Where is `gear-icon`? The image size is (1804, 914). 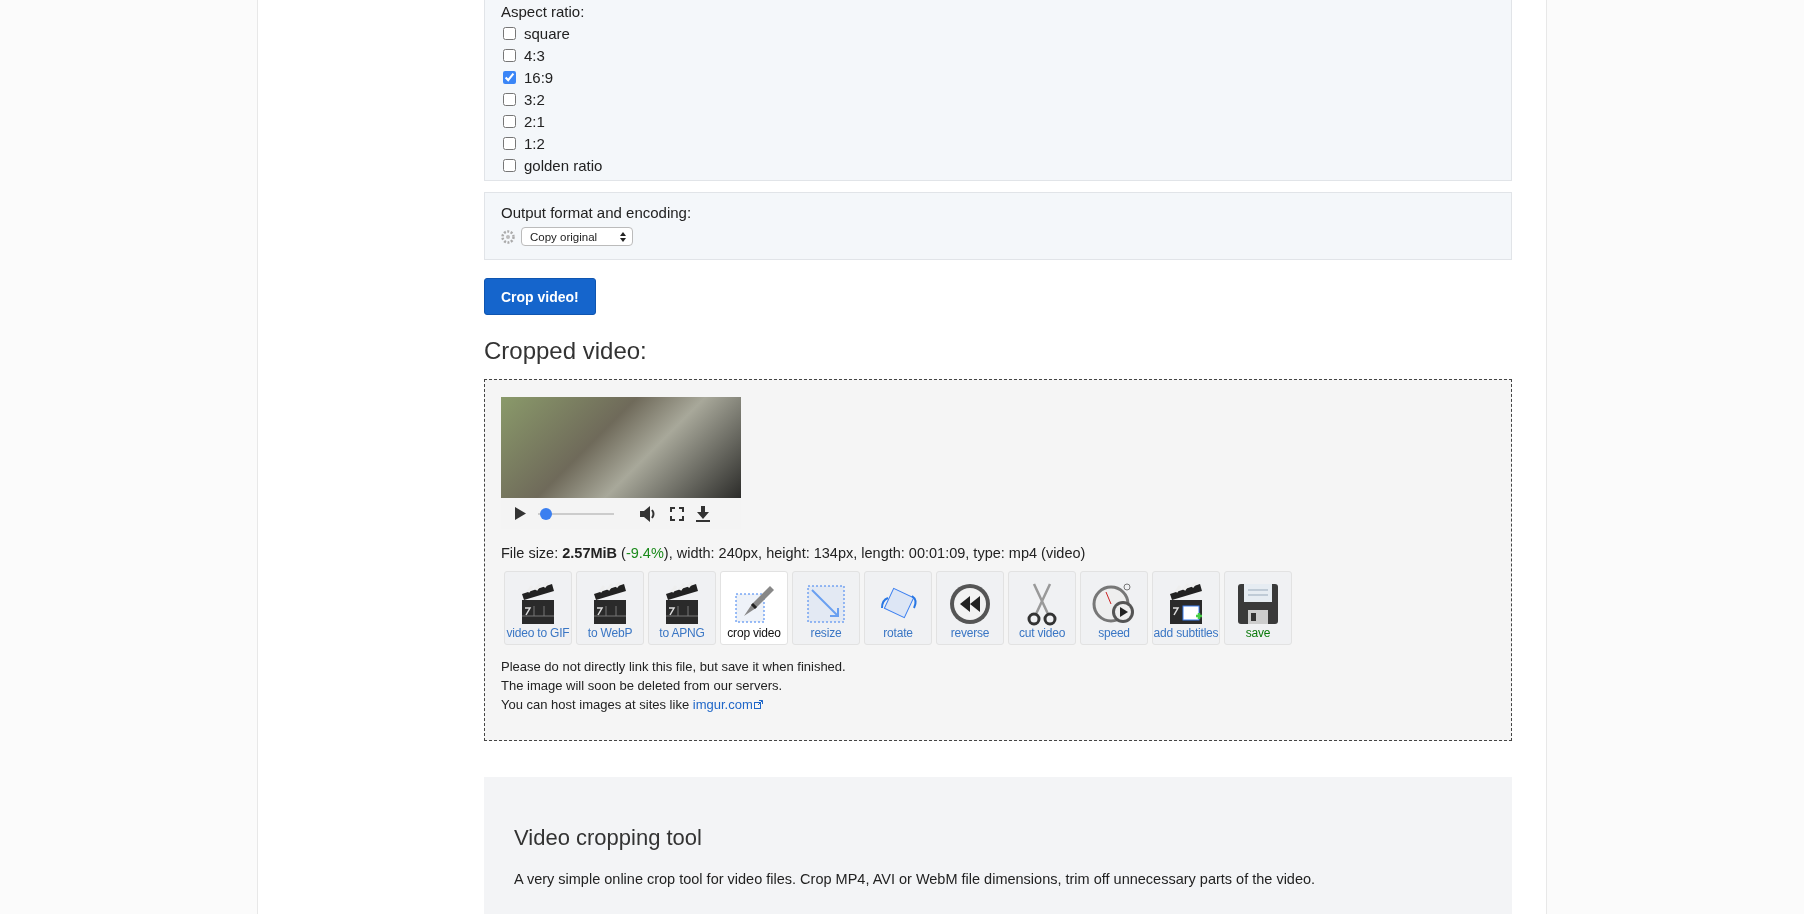
gear-icon is located at coordinates (508, 236).